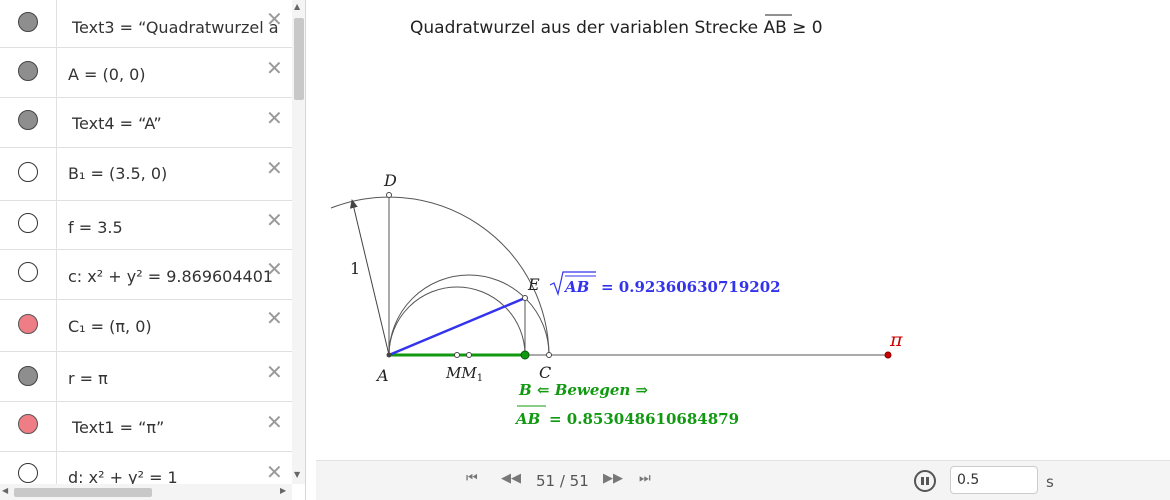 The width and height of the screenshot is (1170, 500). What do you see at coordinates (533, 284) in the screenshot?
I see `label-e: E` at bounding box center [533, 284].